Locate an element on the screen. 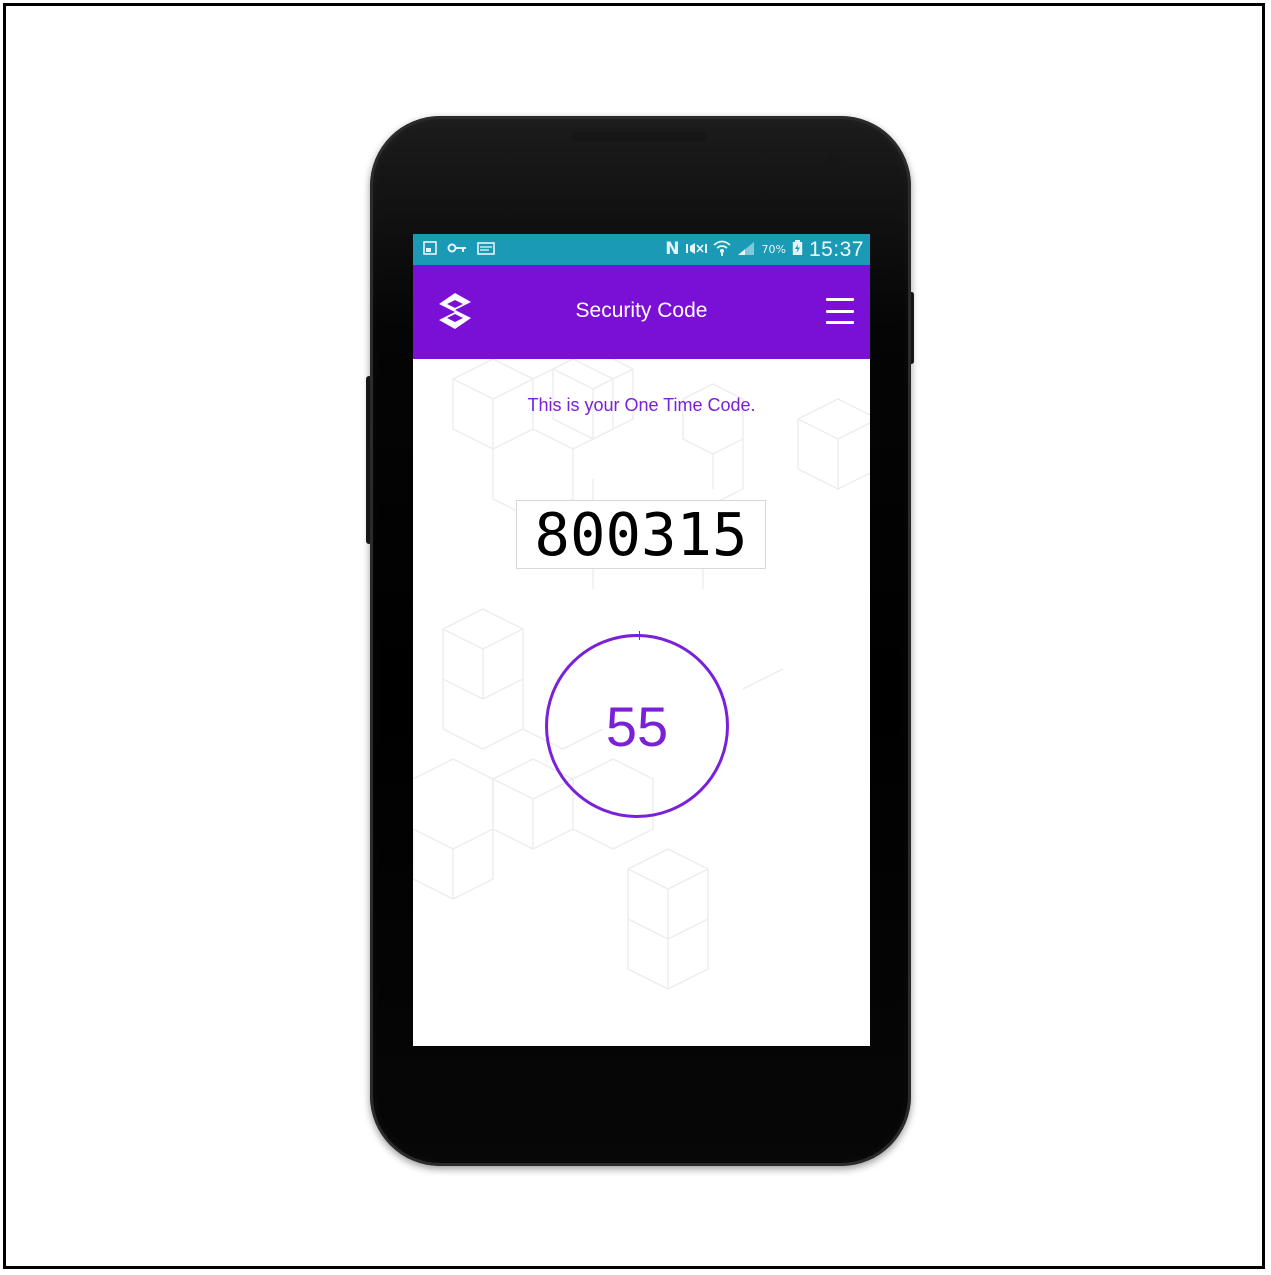 The image size is (1271, 1275). mail-icon is located at coordinates (486, 249).